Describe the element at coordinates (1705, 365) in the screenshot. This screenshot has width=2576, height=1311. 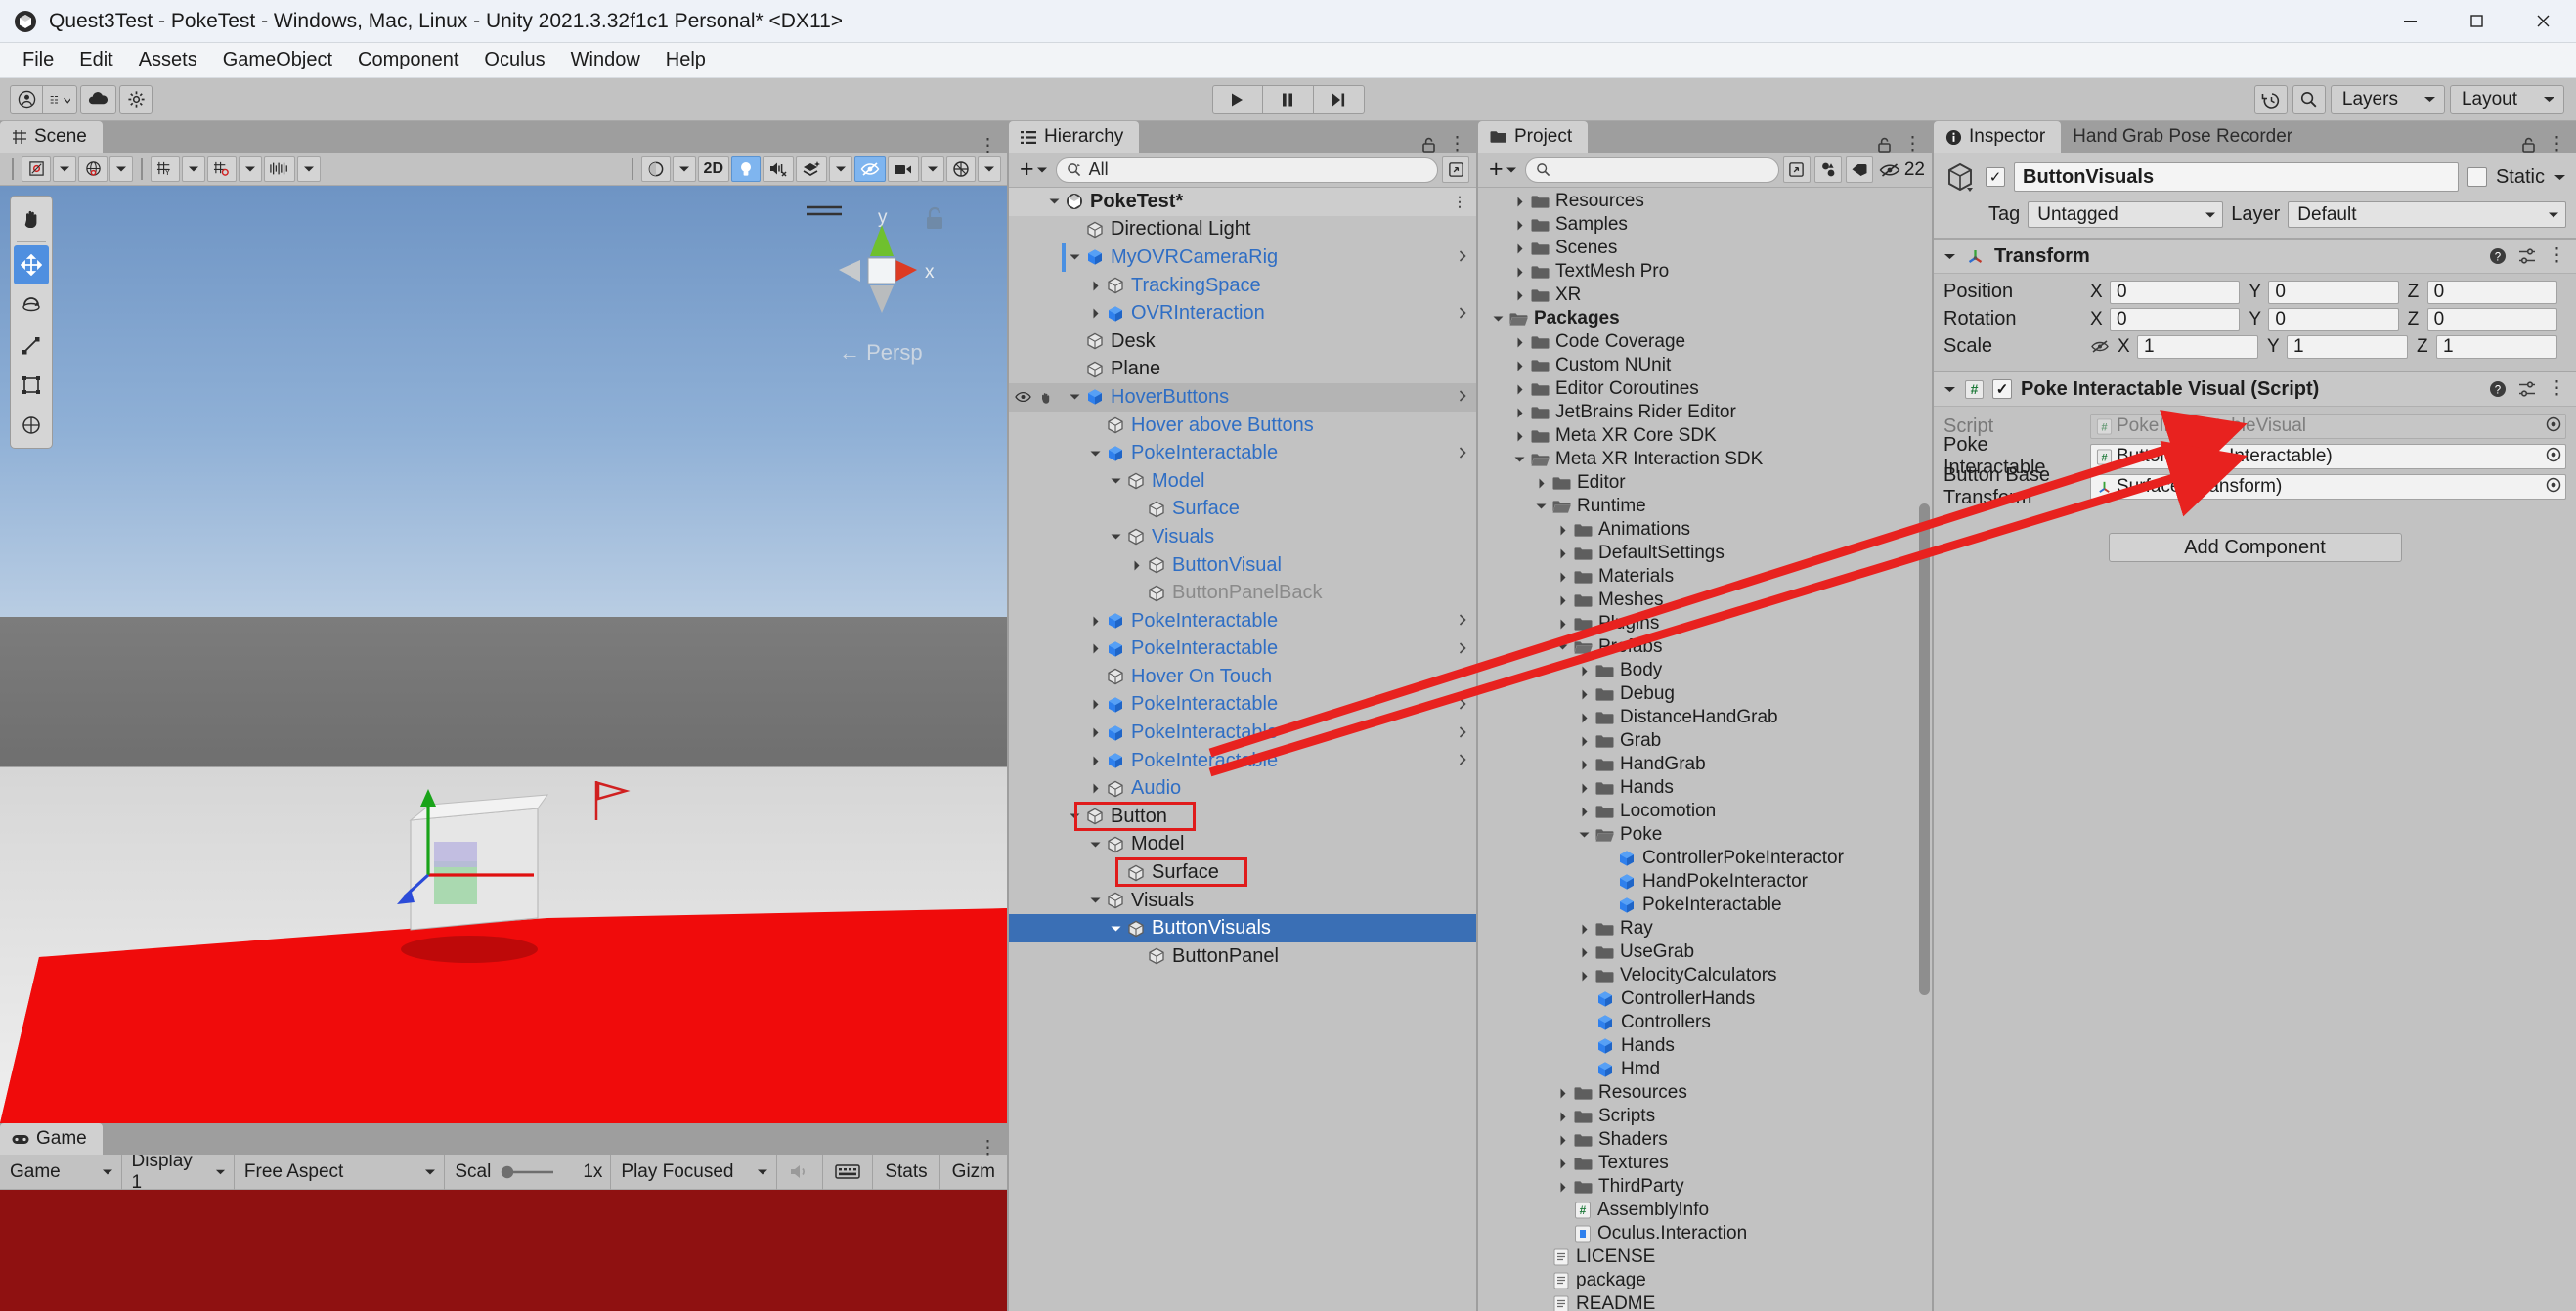
I see `project-row: Custom NUnit` at that location.